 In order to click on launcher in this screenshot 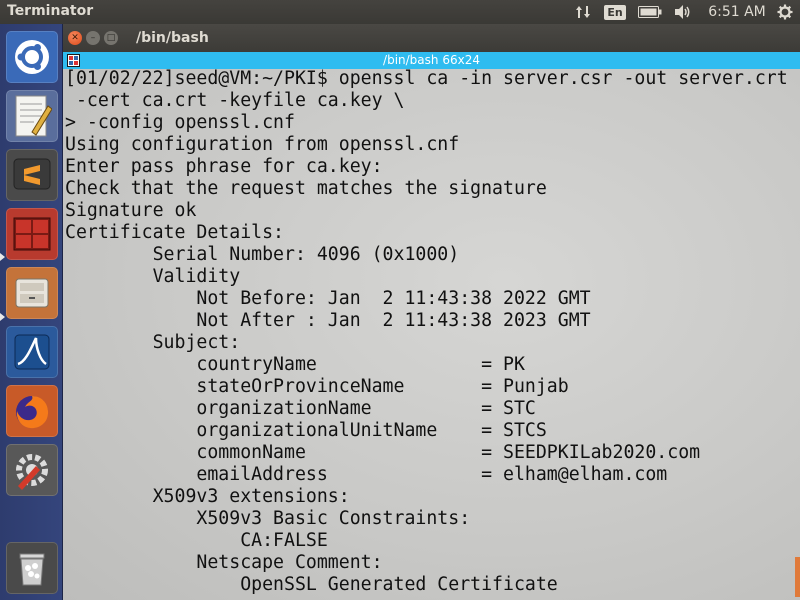, I will do `click(31, 312)`.